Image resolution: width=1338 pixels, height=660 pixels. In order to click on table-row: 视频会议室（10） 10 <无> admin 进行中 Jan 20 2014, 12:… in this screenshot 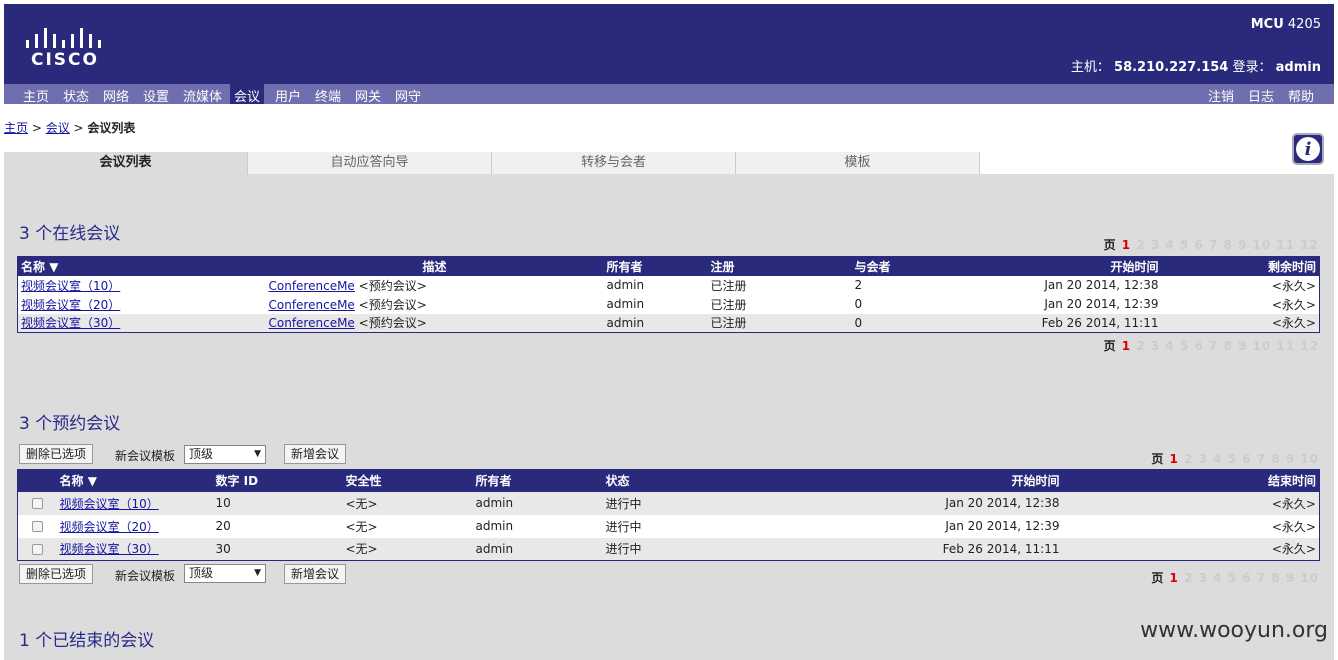, I will do `click(668, 503)`.